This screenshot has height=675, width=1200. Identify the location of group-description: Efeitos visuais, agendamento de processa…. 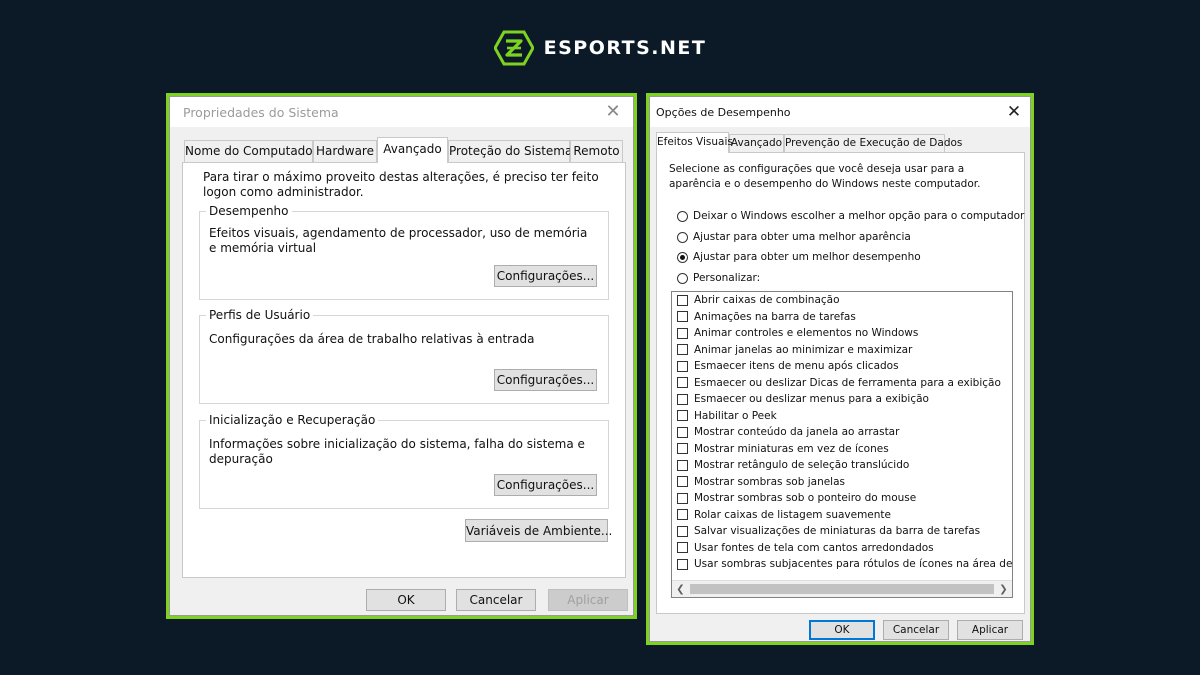
(398, 240).